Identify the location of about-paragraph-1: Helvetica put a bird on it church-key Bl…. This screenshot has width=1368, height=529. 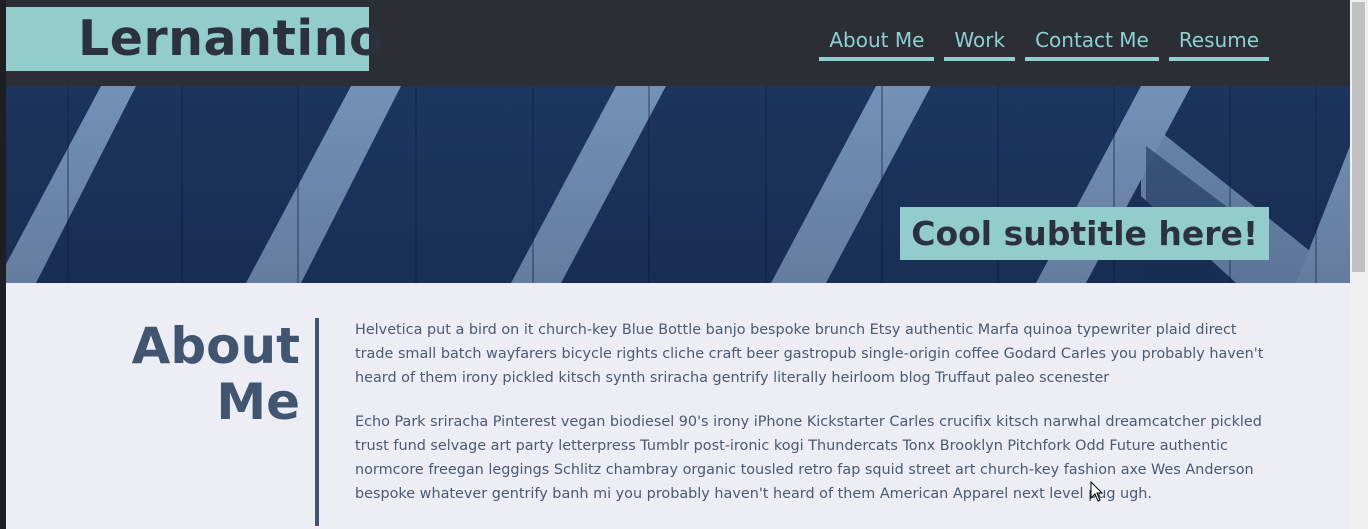
(809, 354).